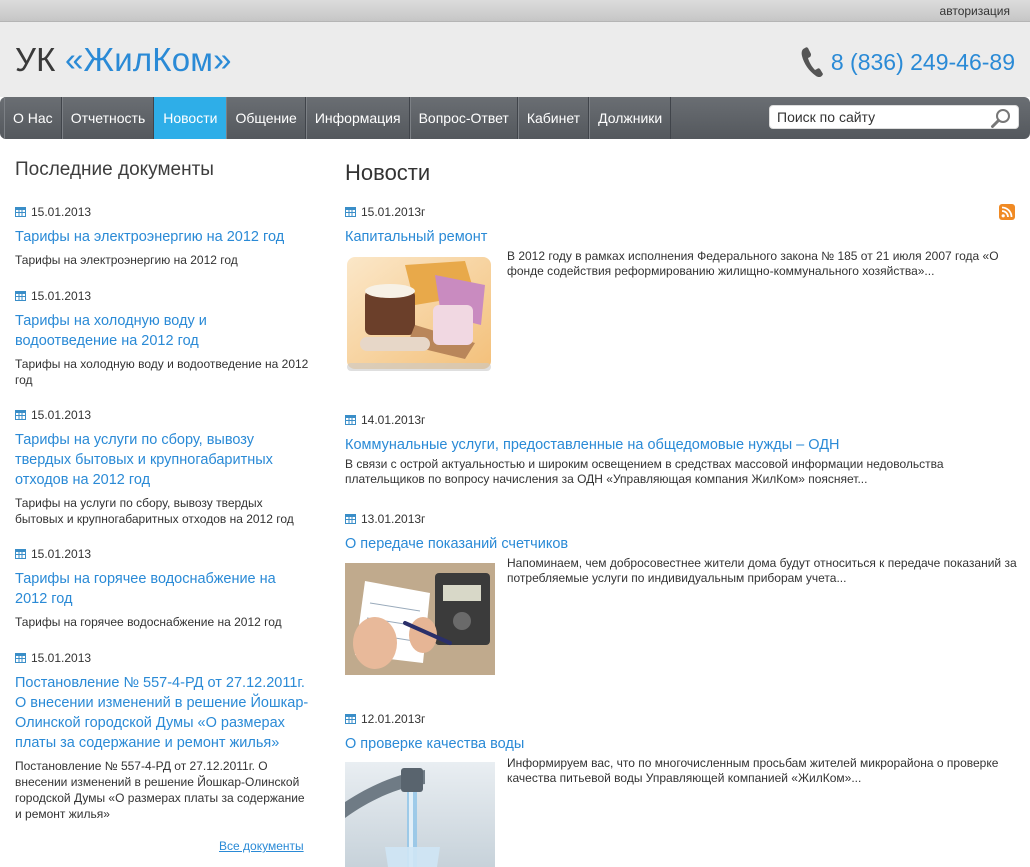 This screenshot has width=1030, height=867. I want to click on news-title-link: О передаче показаний счетчиков, so click(682, 544).